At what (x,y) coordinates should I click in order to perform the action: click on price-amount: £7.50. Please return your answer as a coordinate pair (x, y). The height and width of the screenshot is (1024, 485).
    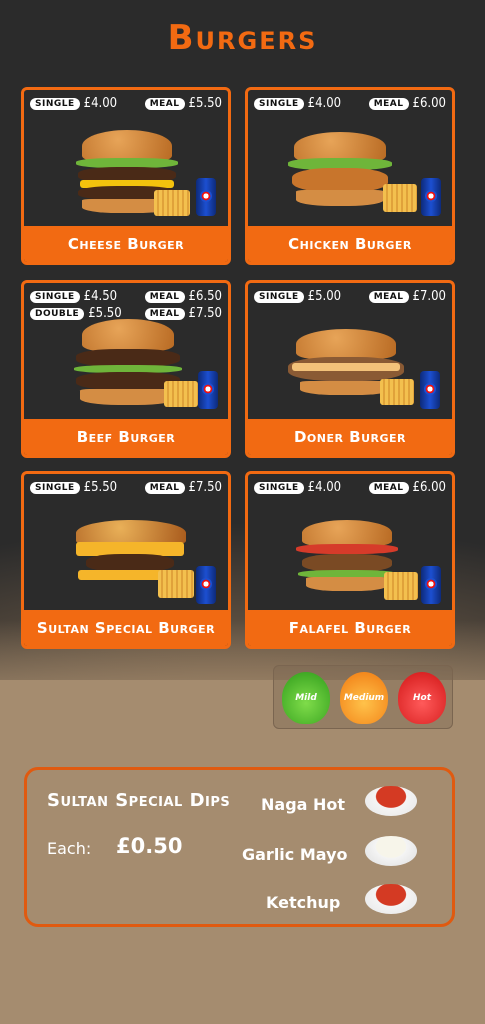
    Looking at the image, I should click on (205, 487).